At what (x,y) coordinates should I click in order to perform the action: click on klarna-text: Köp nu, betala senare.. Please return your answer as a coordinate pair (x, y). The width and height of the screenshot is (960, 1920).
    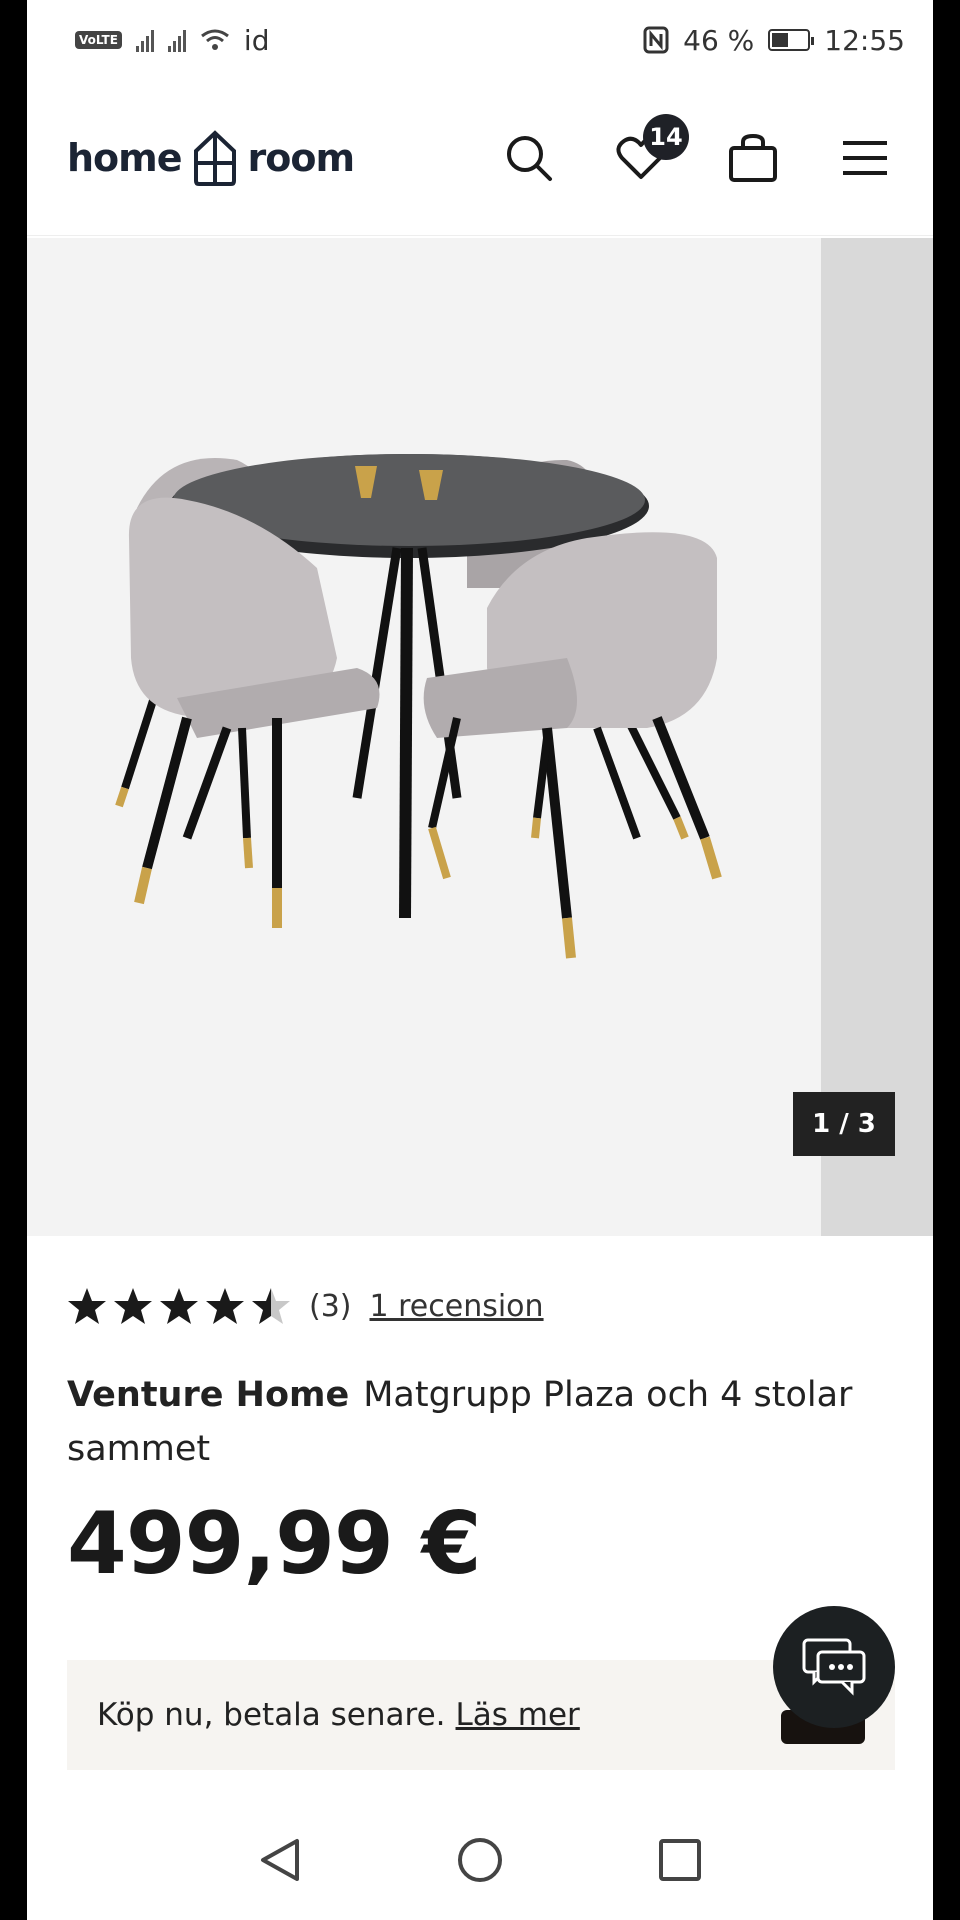
    Looking at the image, I should click on (271, 1715).